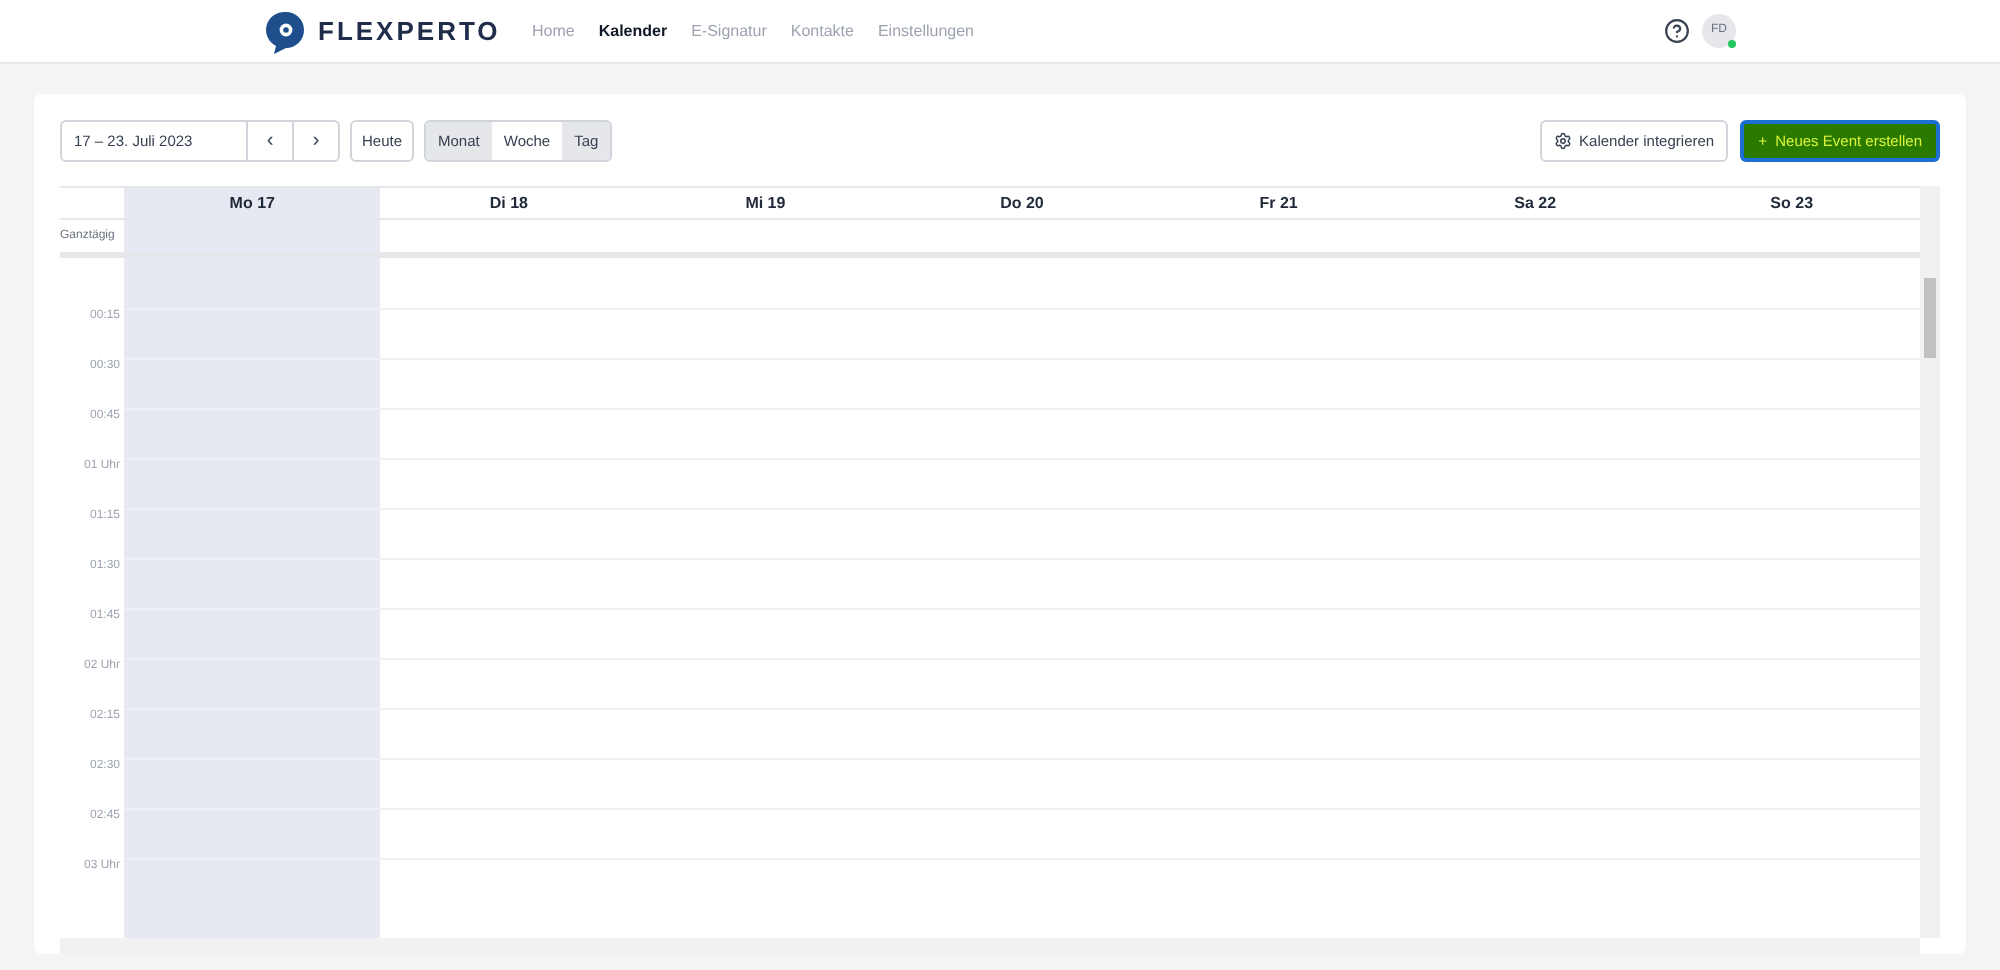  I want to click on scrollbar-thumb, so click(1930, 318).